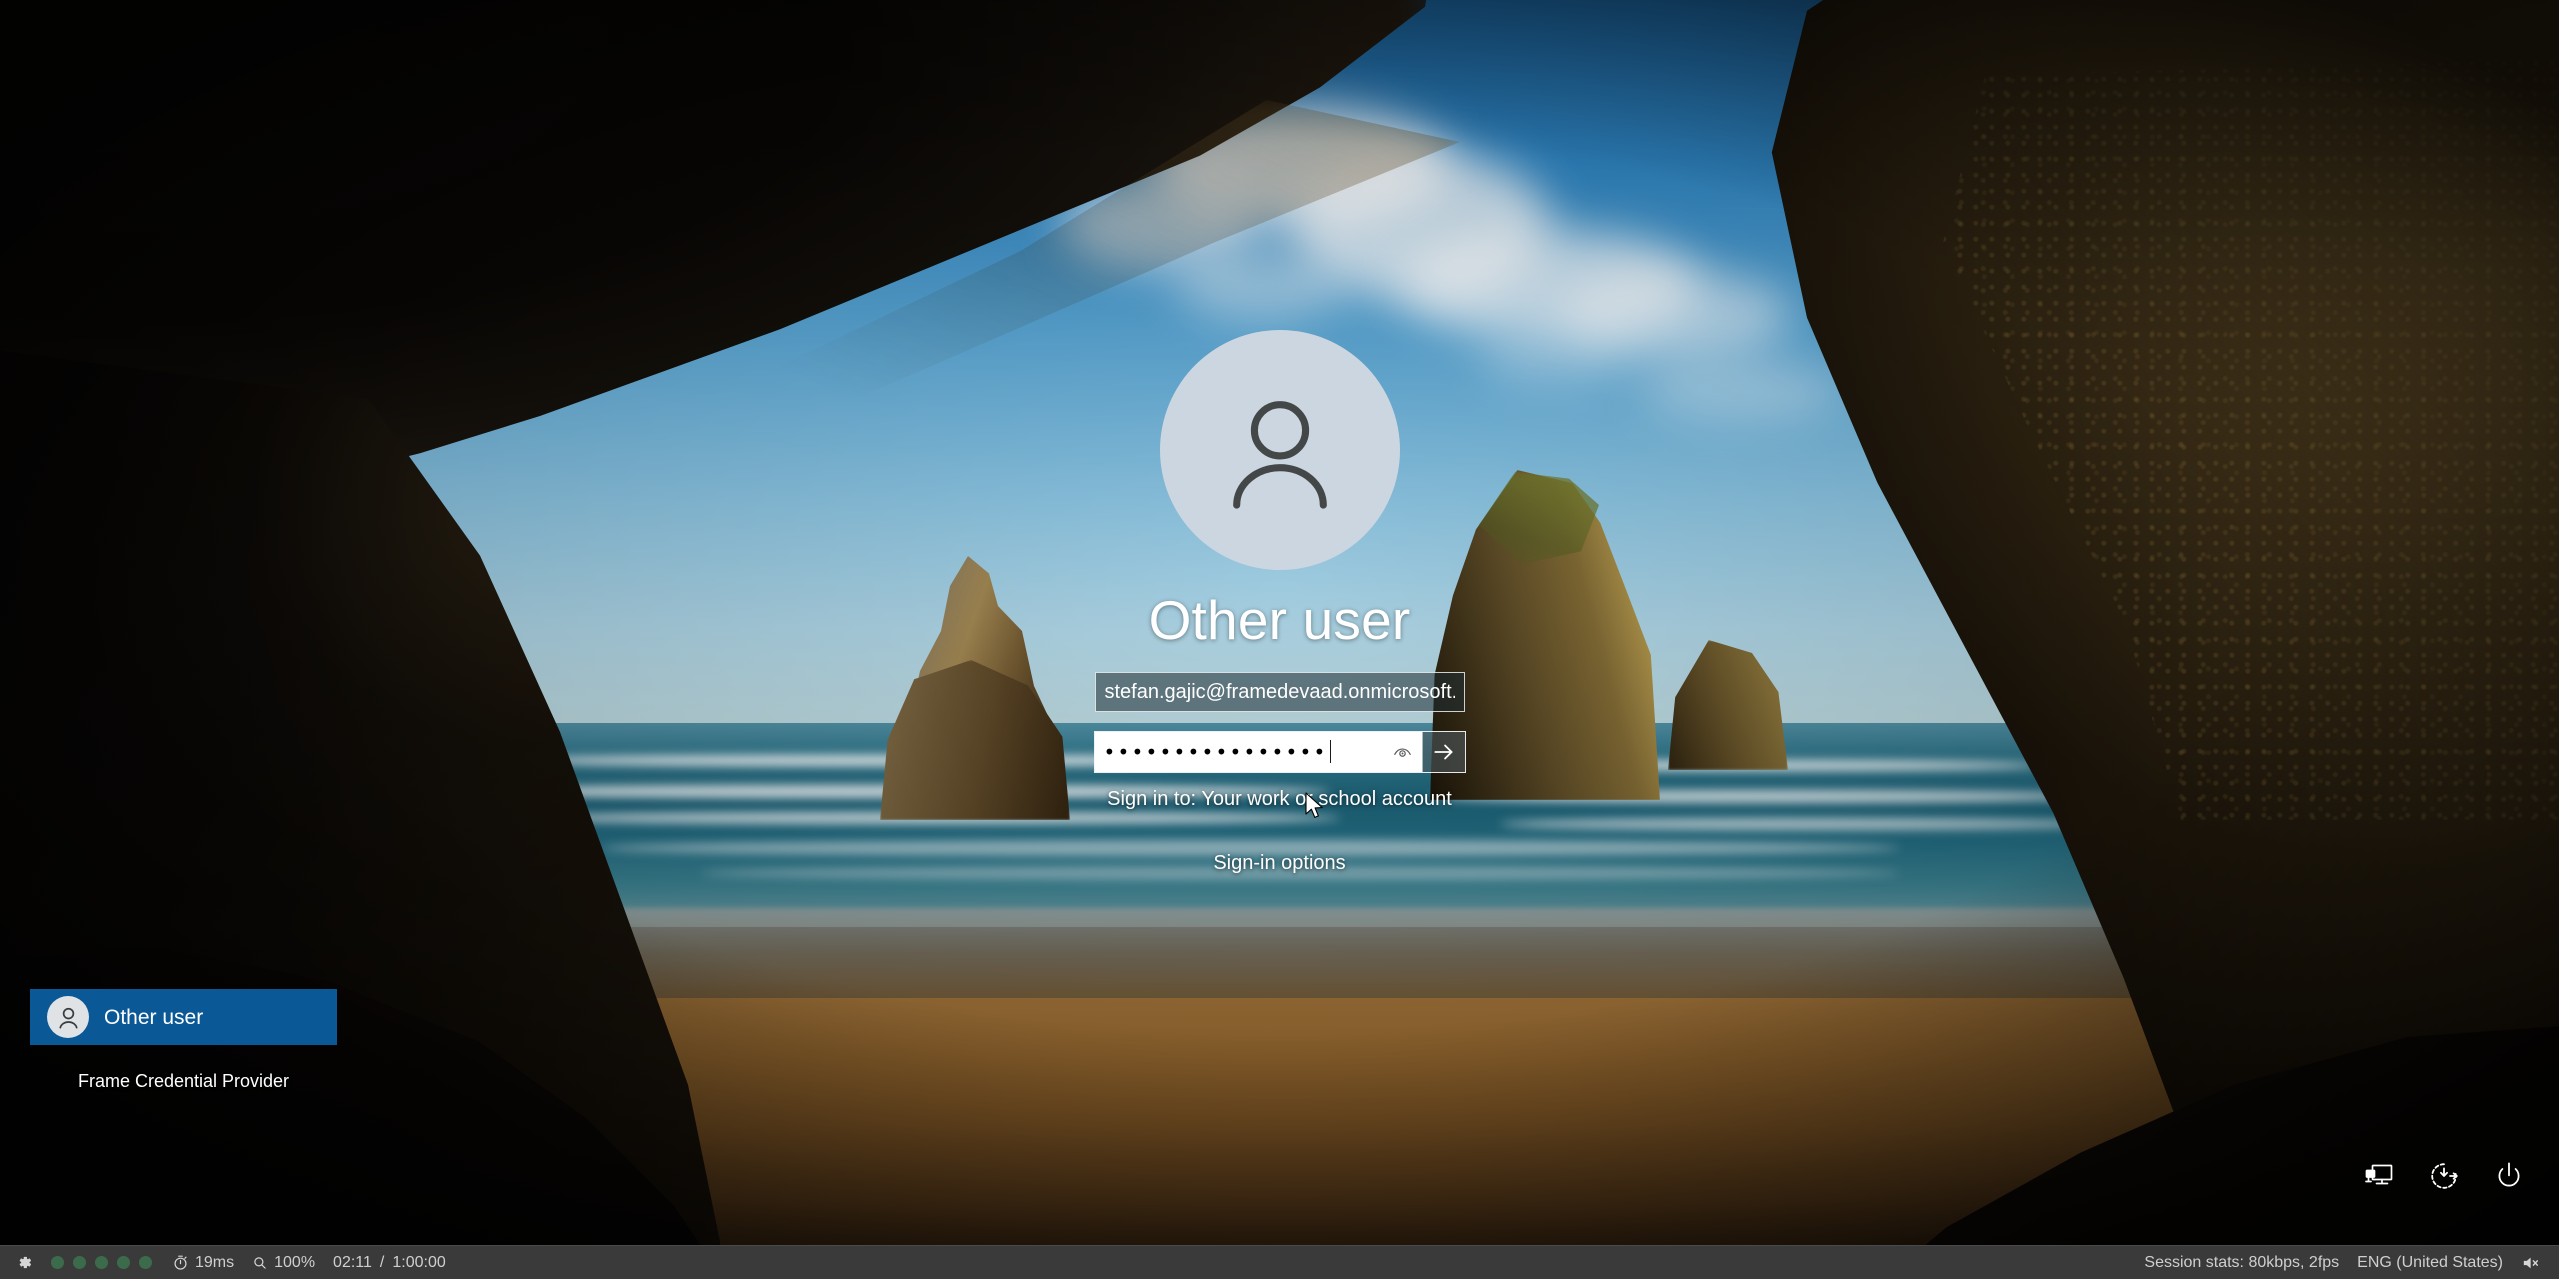 This screenshot has height=1279, width=2559. Describe the element at coordinates (295, 1262) in the screenshot. I see `zoom-value: 100%` at that location.